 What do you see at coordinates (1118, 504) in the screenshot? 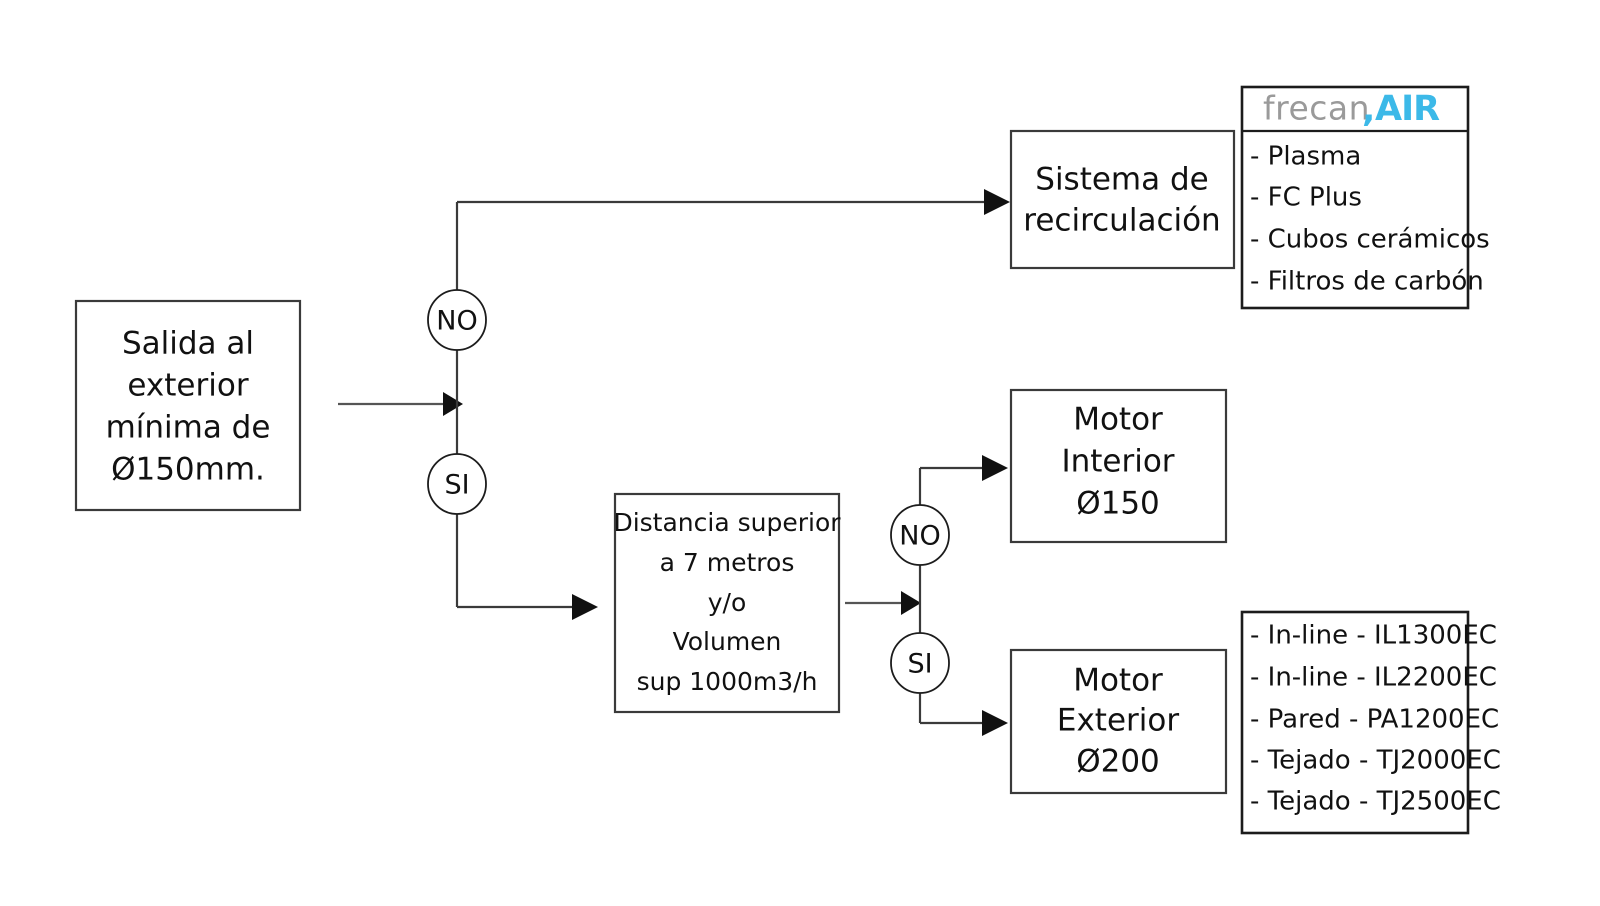
I see `node-motor-interior-line-3: Ø150` at bounding box center [1118, 504].